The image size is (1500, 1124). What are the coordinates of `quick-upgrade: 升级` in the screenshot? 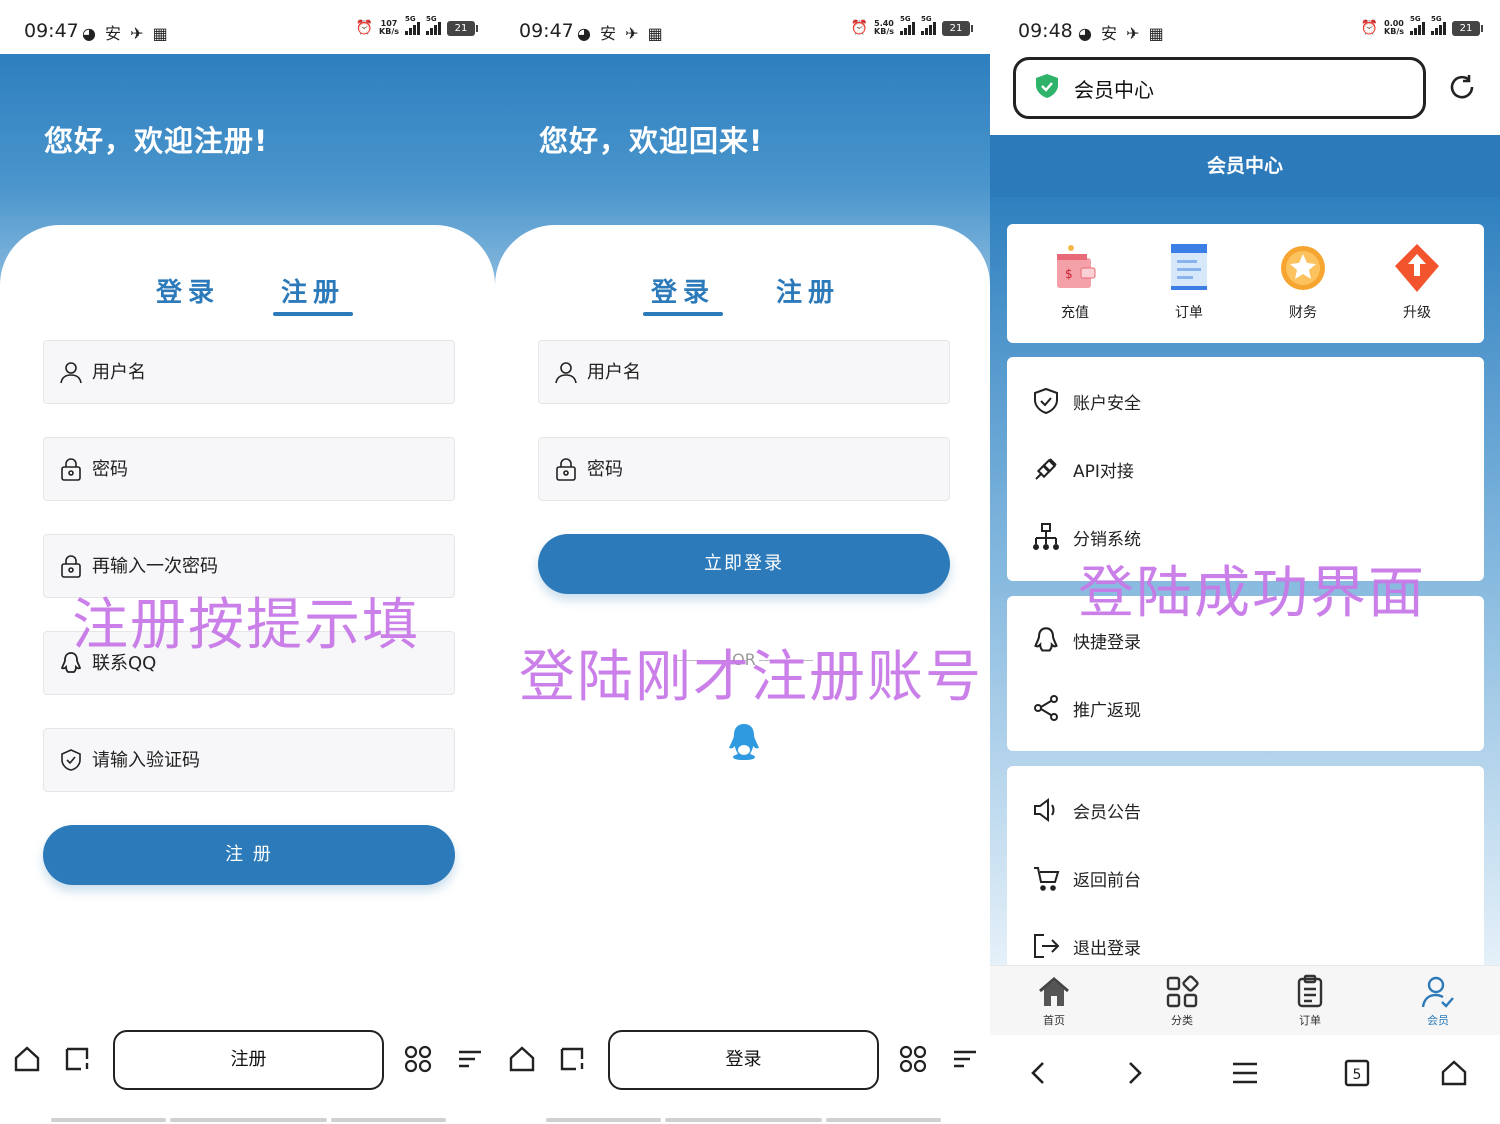 It's located at (1417, 282).